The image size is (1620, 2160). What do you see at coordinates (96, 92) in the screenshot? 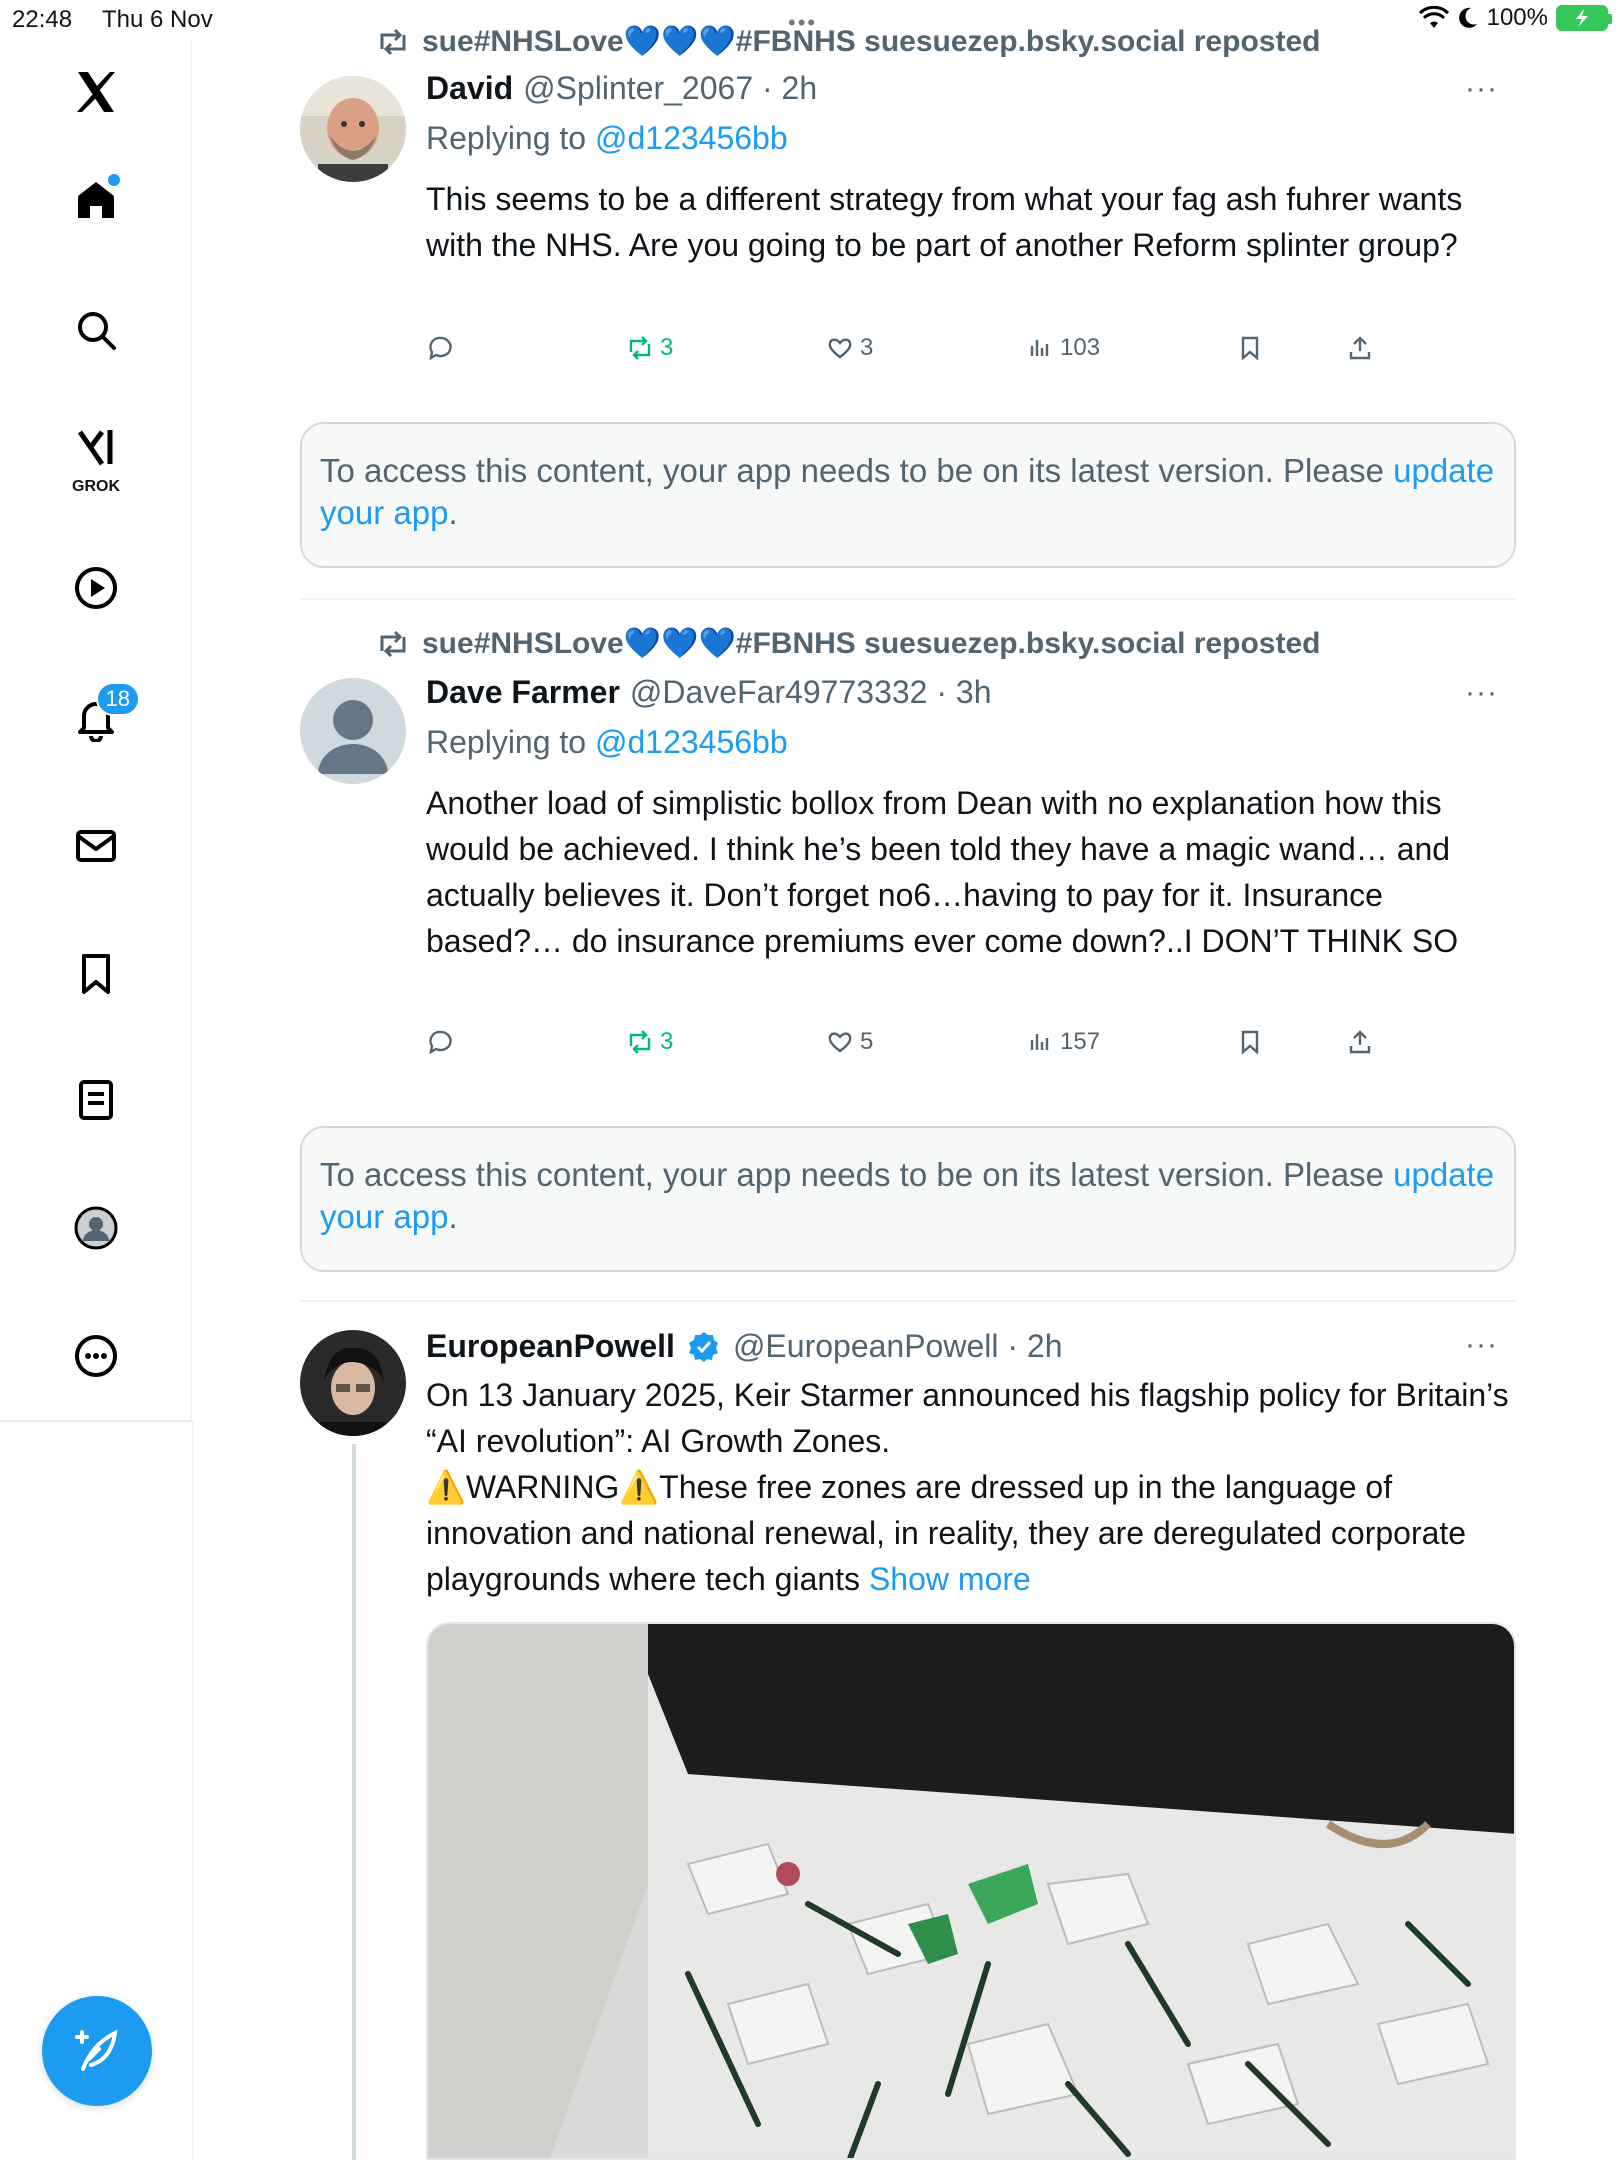
I see `x-logo-icon` at bounding box center [96, 92].